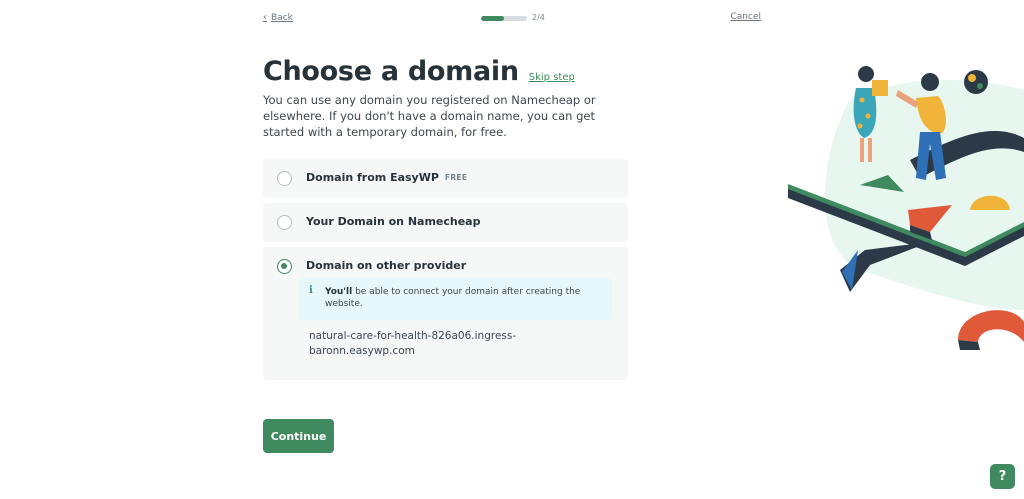 This screenshot has height=499, width=1024. I want to click on option-easywp-domain: Domain from EasyWP FREE, so click(445, 178).